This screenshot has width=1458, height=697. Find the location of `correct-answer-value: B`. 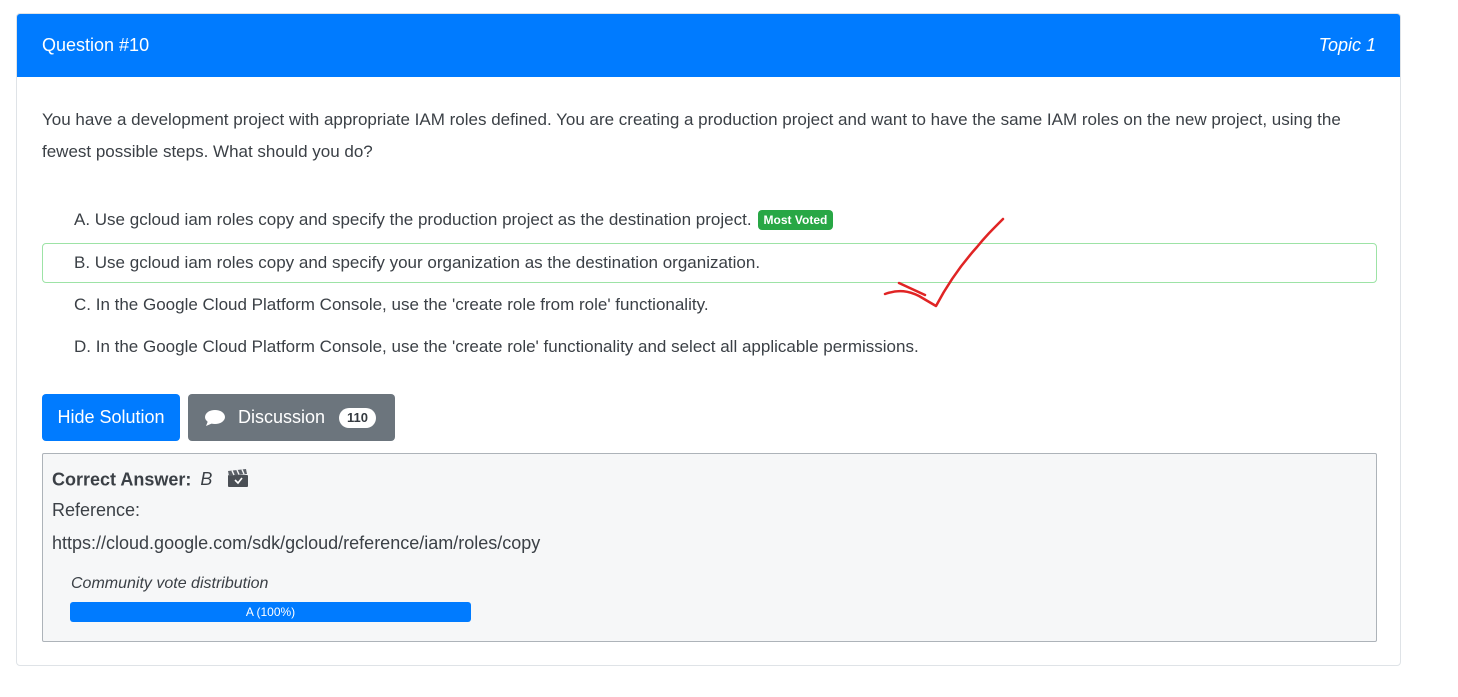

correct-answer-value: B is located at coordinates (206, 479).